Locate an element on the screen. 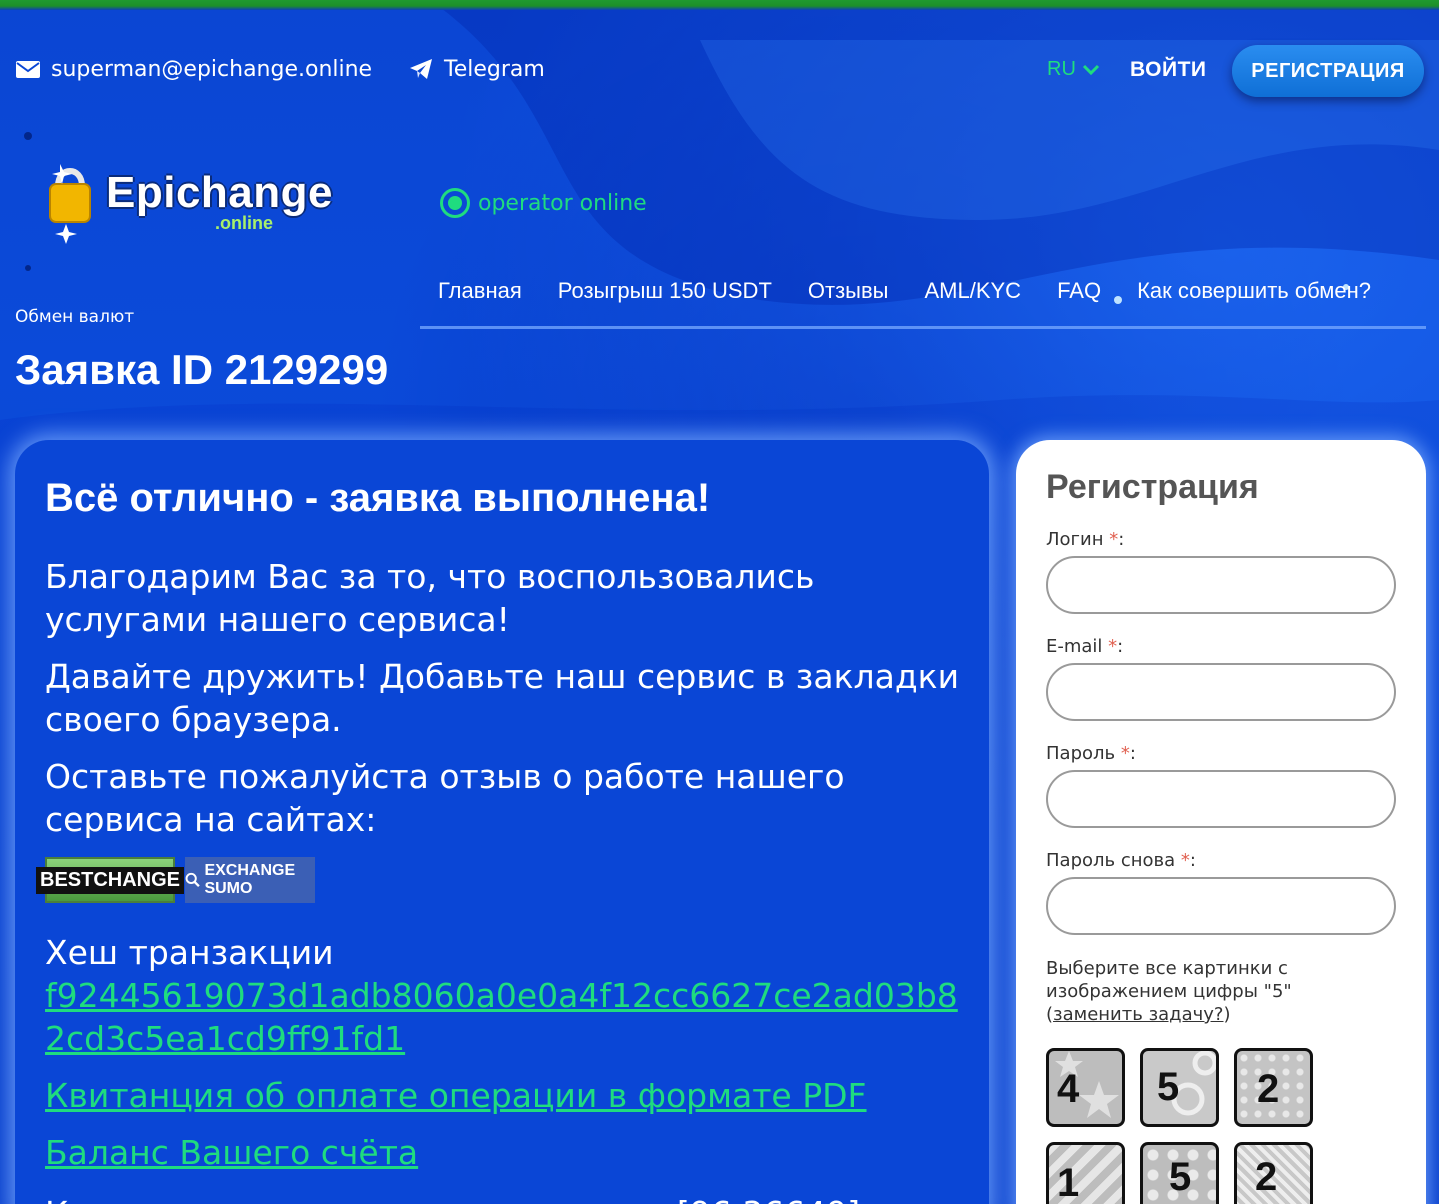 The height and width of the screenshot is (1204, 1439). bestchange-badge: BESTCHANGE is located at coordinates (110, 880).